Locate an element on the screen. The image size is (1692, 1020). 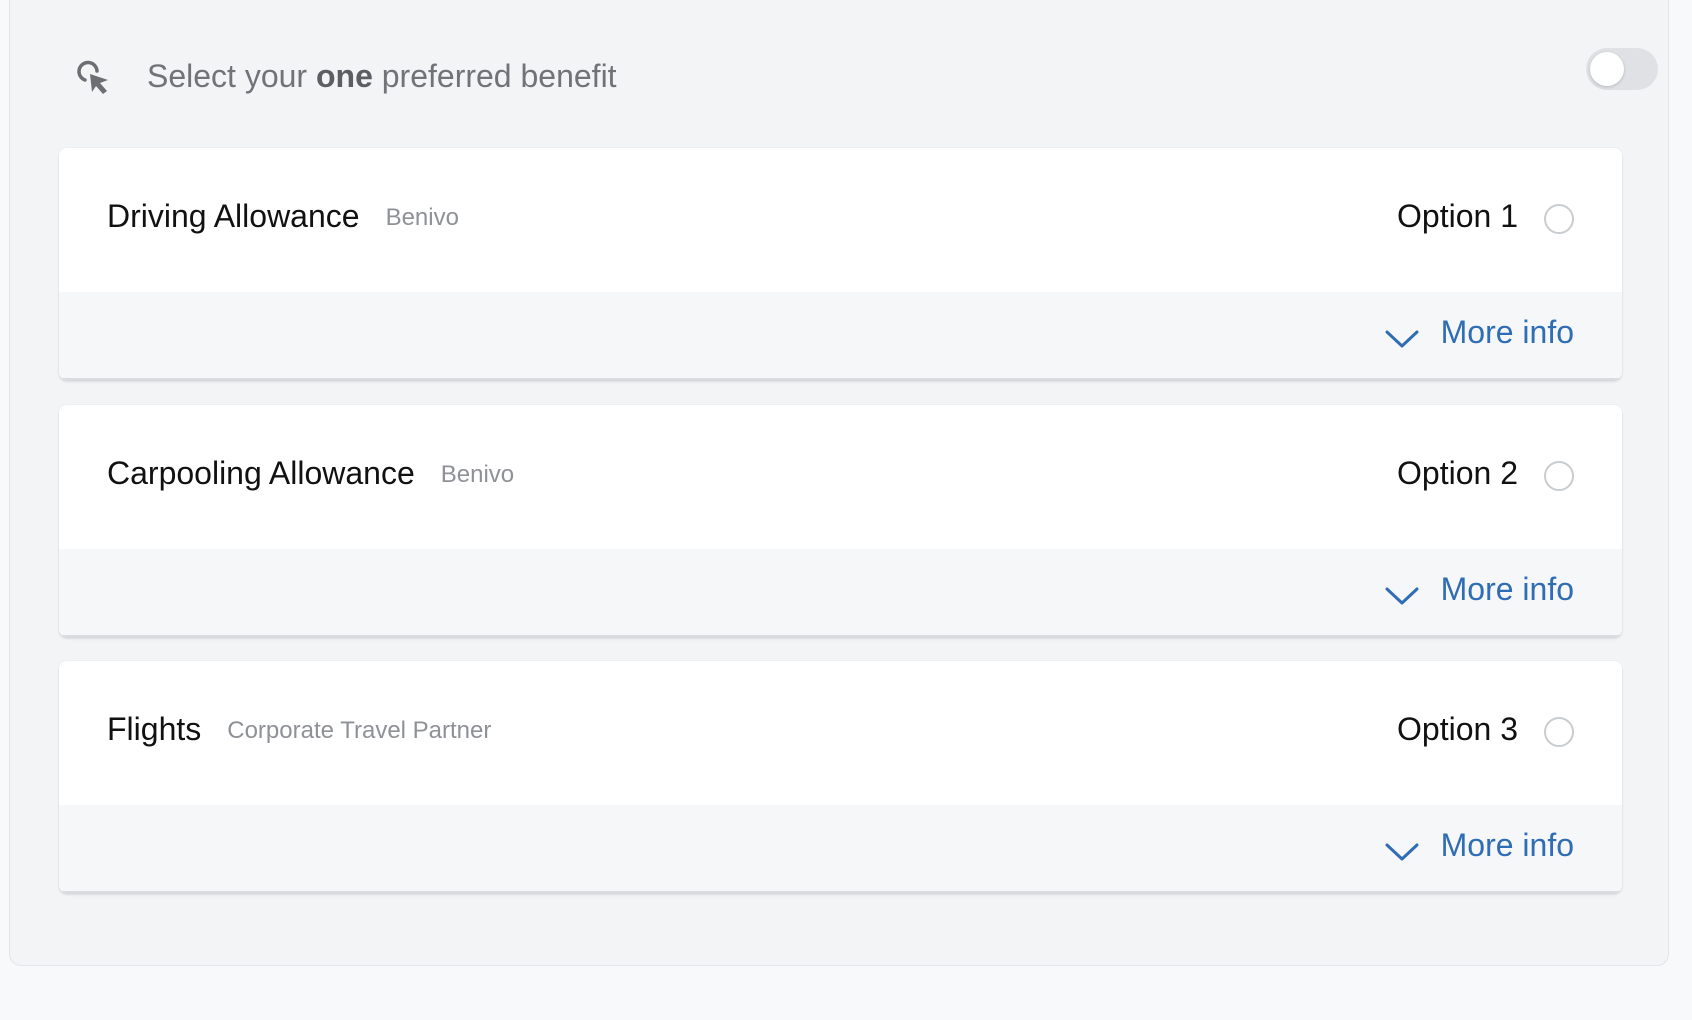
benefit-name: Carpooling Allowance Benivo is located at coordinates (310, 473).